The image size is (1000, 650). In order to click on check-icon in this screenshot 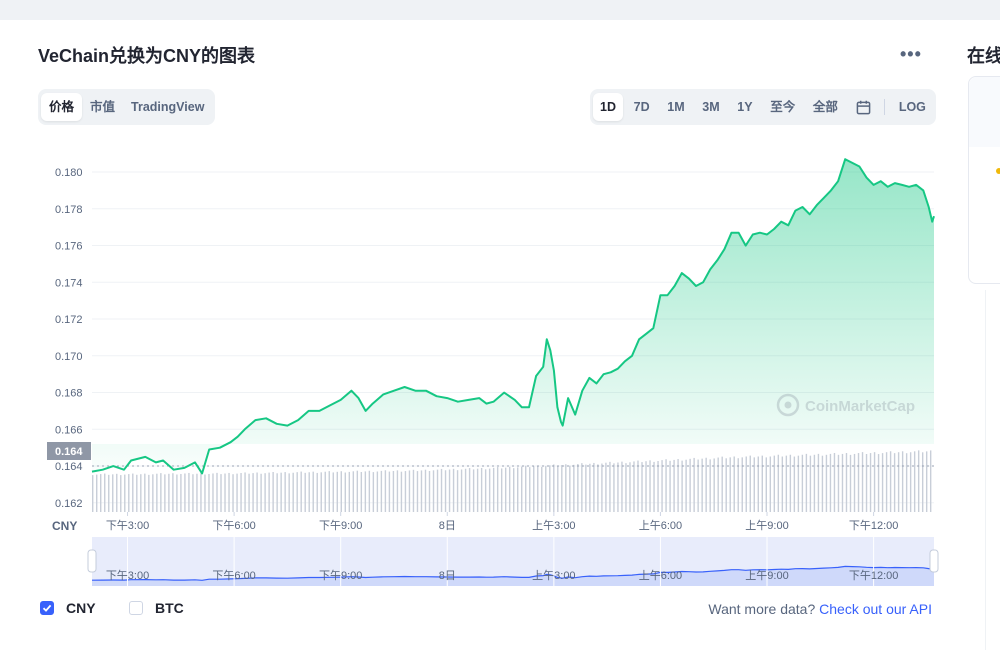, I will do `click(47, 608)`.